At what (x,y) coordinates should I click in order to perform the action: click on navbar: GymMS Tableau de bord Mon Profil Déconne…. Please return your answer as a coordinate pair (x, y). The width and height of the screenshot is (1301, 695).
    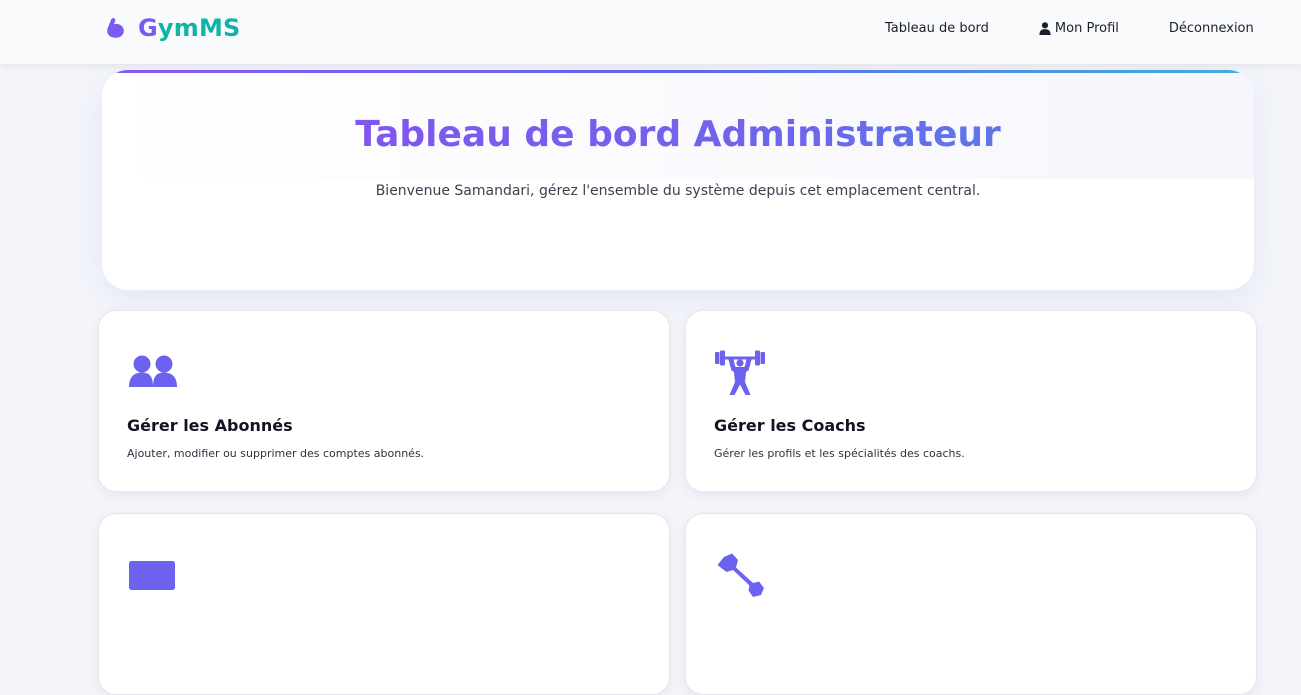
    Looking at the image, I should click on (650, 32).